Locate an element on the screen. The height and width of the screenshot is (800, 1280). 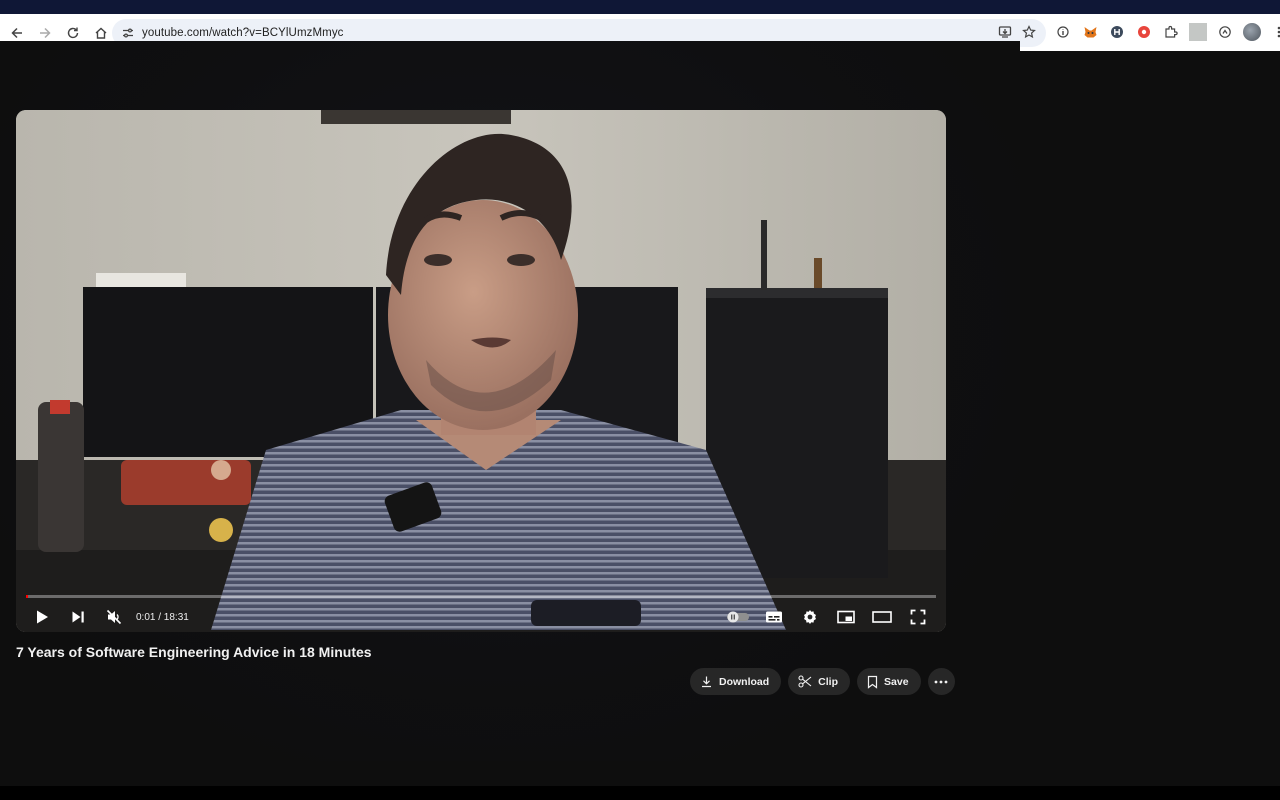
toolbar-divider is located at coordinates (1198, 32).